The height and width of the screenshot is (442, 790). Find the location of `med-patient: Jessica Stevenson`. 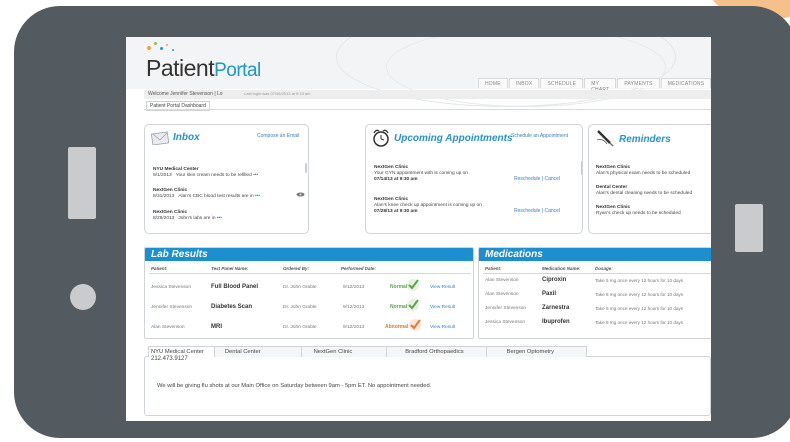

med-patient: Jessica Stevenson is located at coordinates (505, 322).